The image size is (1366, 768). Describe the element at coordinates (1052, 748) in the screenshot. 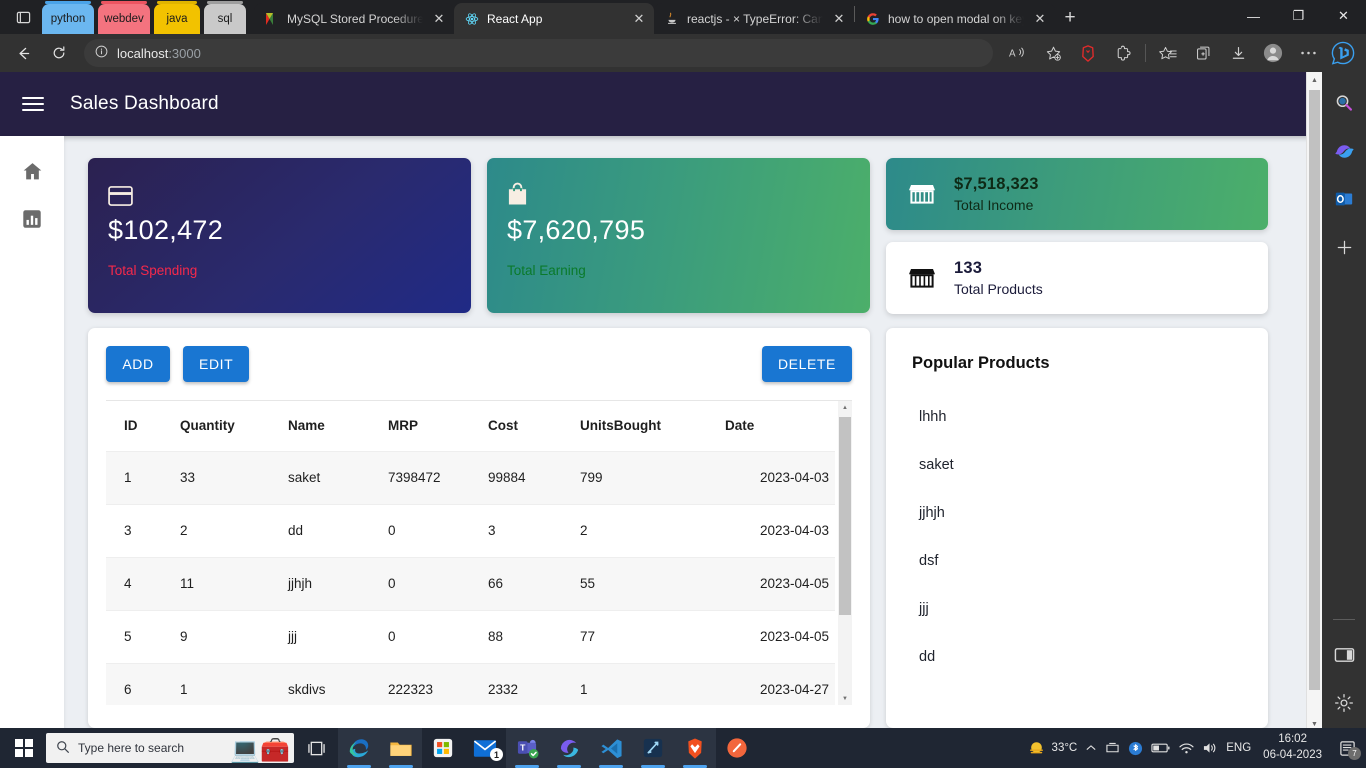

I see `weather-widget: 33°C` at that location.